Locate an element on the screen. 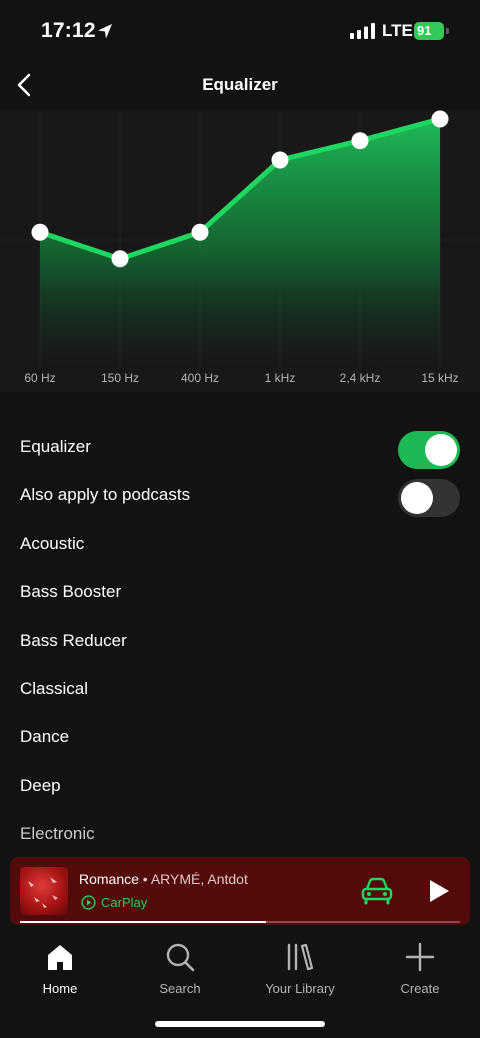  track-title: Romance is located at coordinates (109, 879).